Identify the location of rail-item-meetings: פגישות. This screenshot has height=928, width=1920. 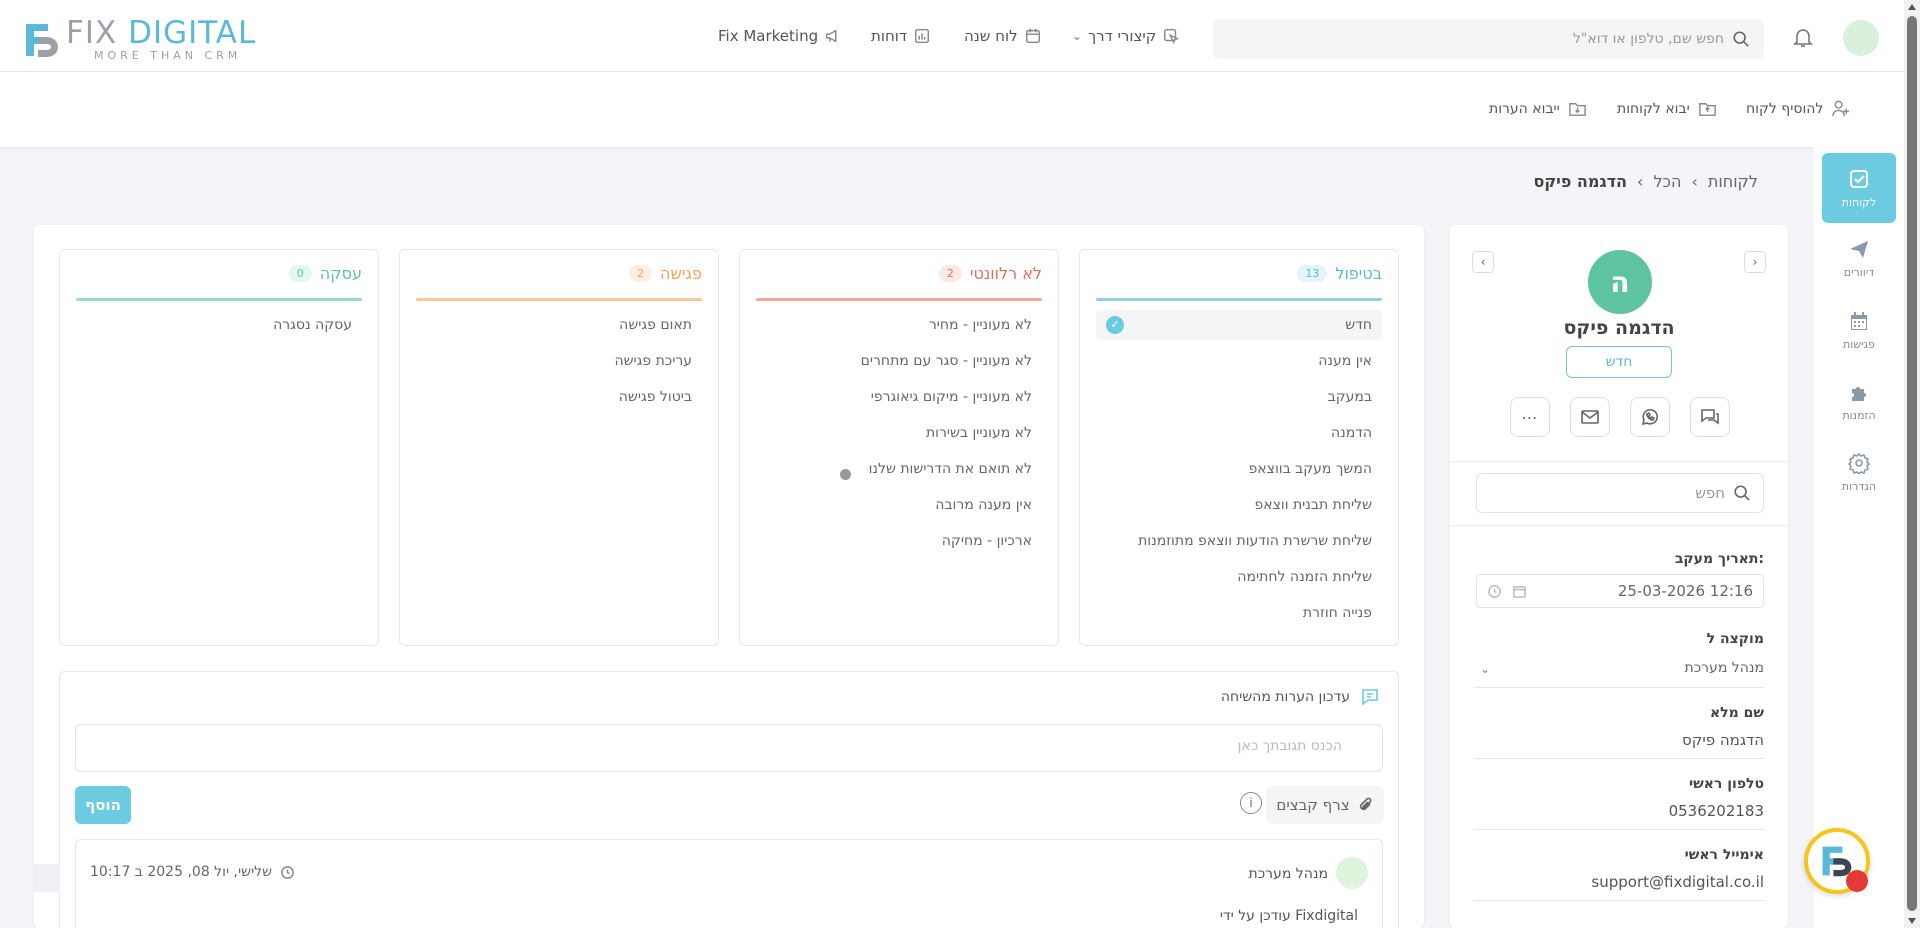
(1859, 330).